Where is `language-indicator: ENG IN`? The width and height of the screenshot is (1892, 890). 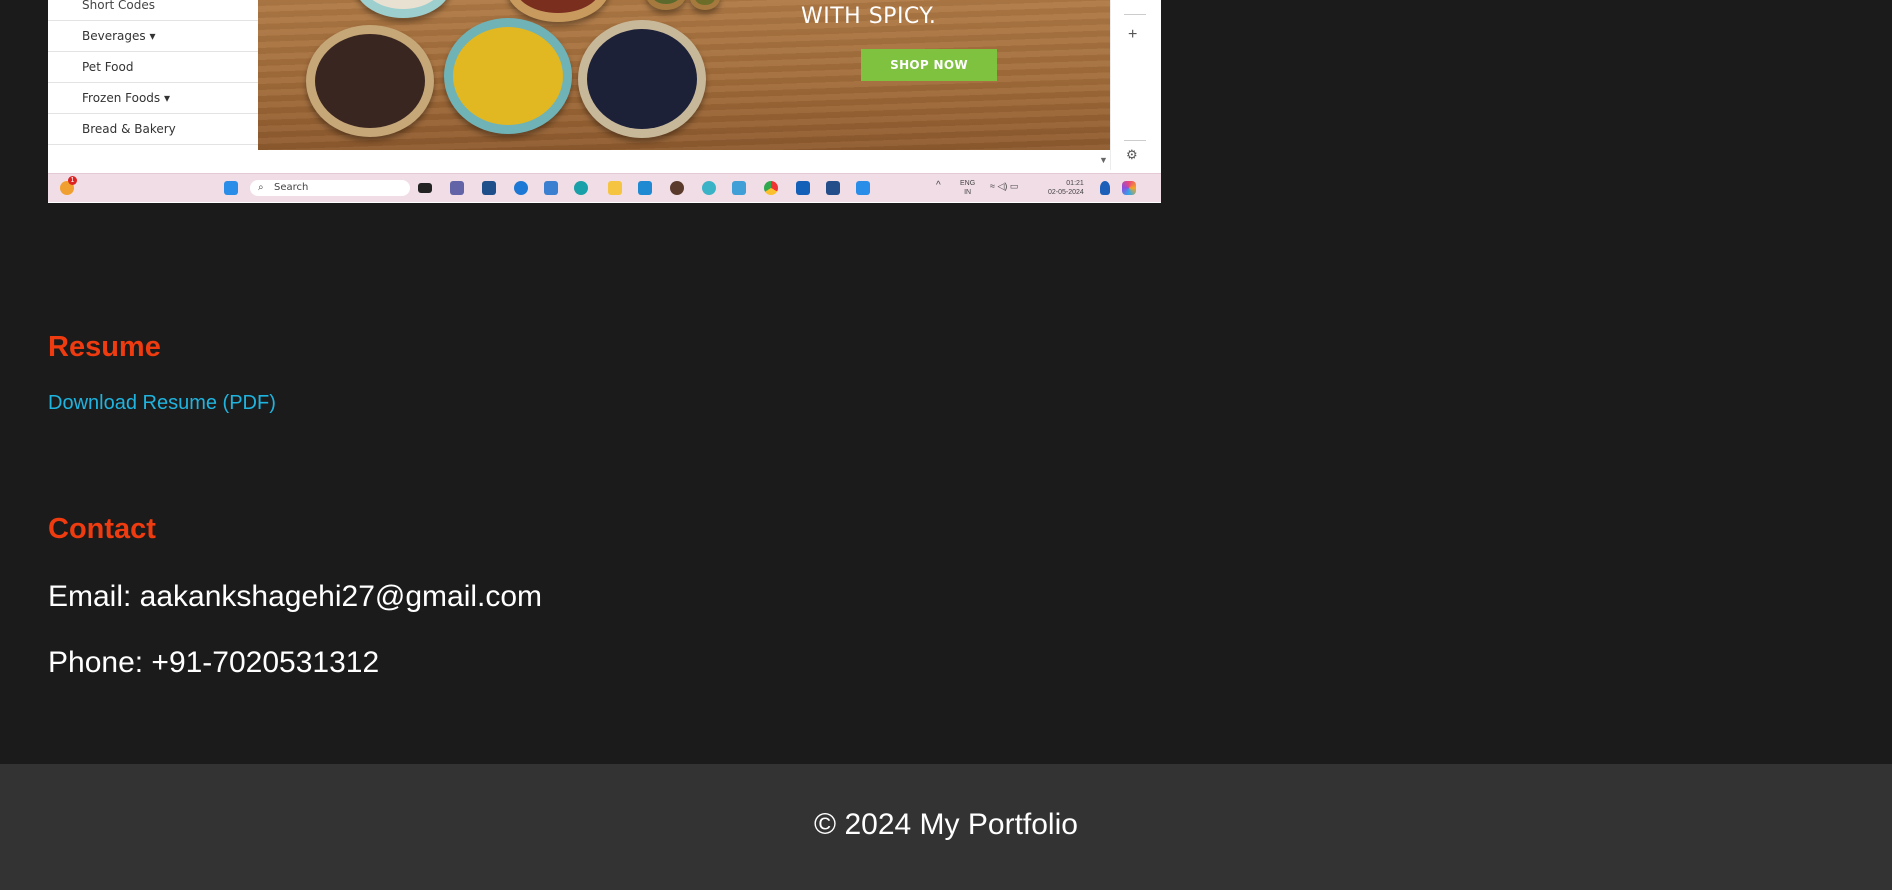
language-indicator: ENG IN is located at coordinates (967, 188).